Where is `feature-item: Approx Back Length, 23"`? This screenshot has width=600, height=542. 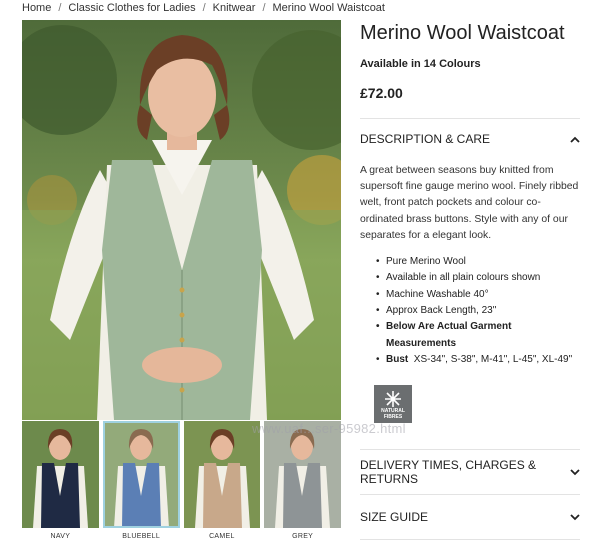 feature-item: Approx Back Length, 23" is located at coordinates (478, 311).